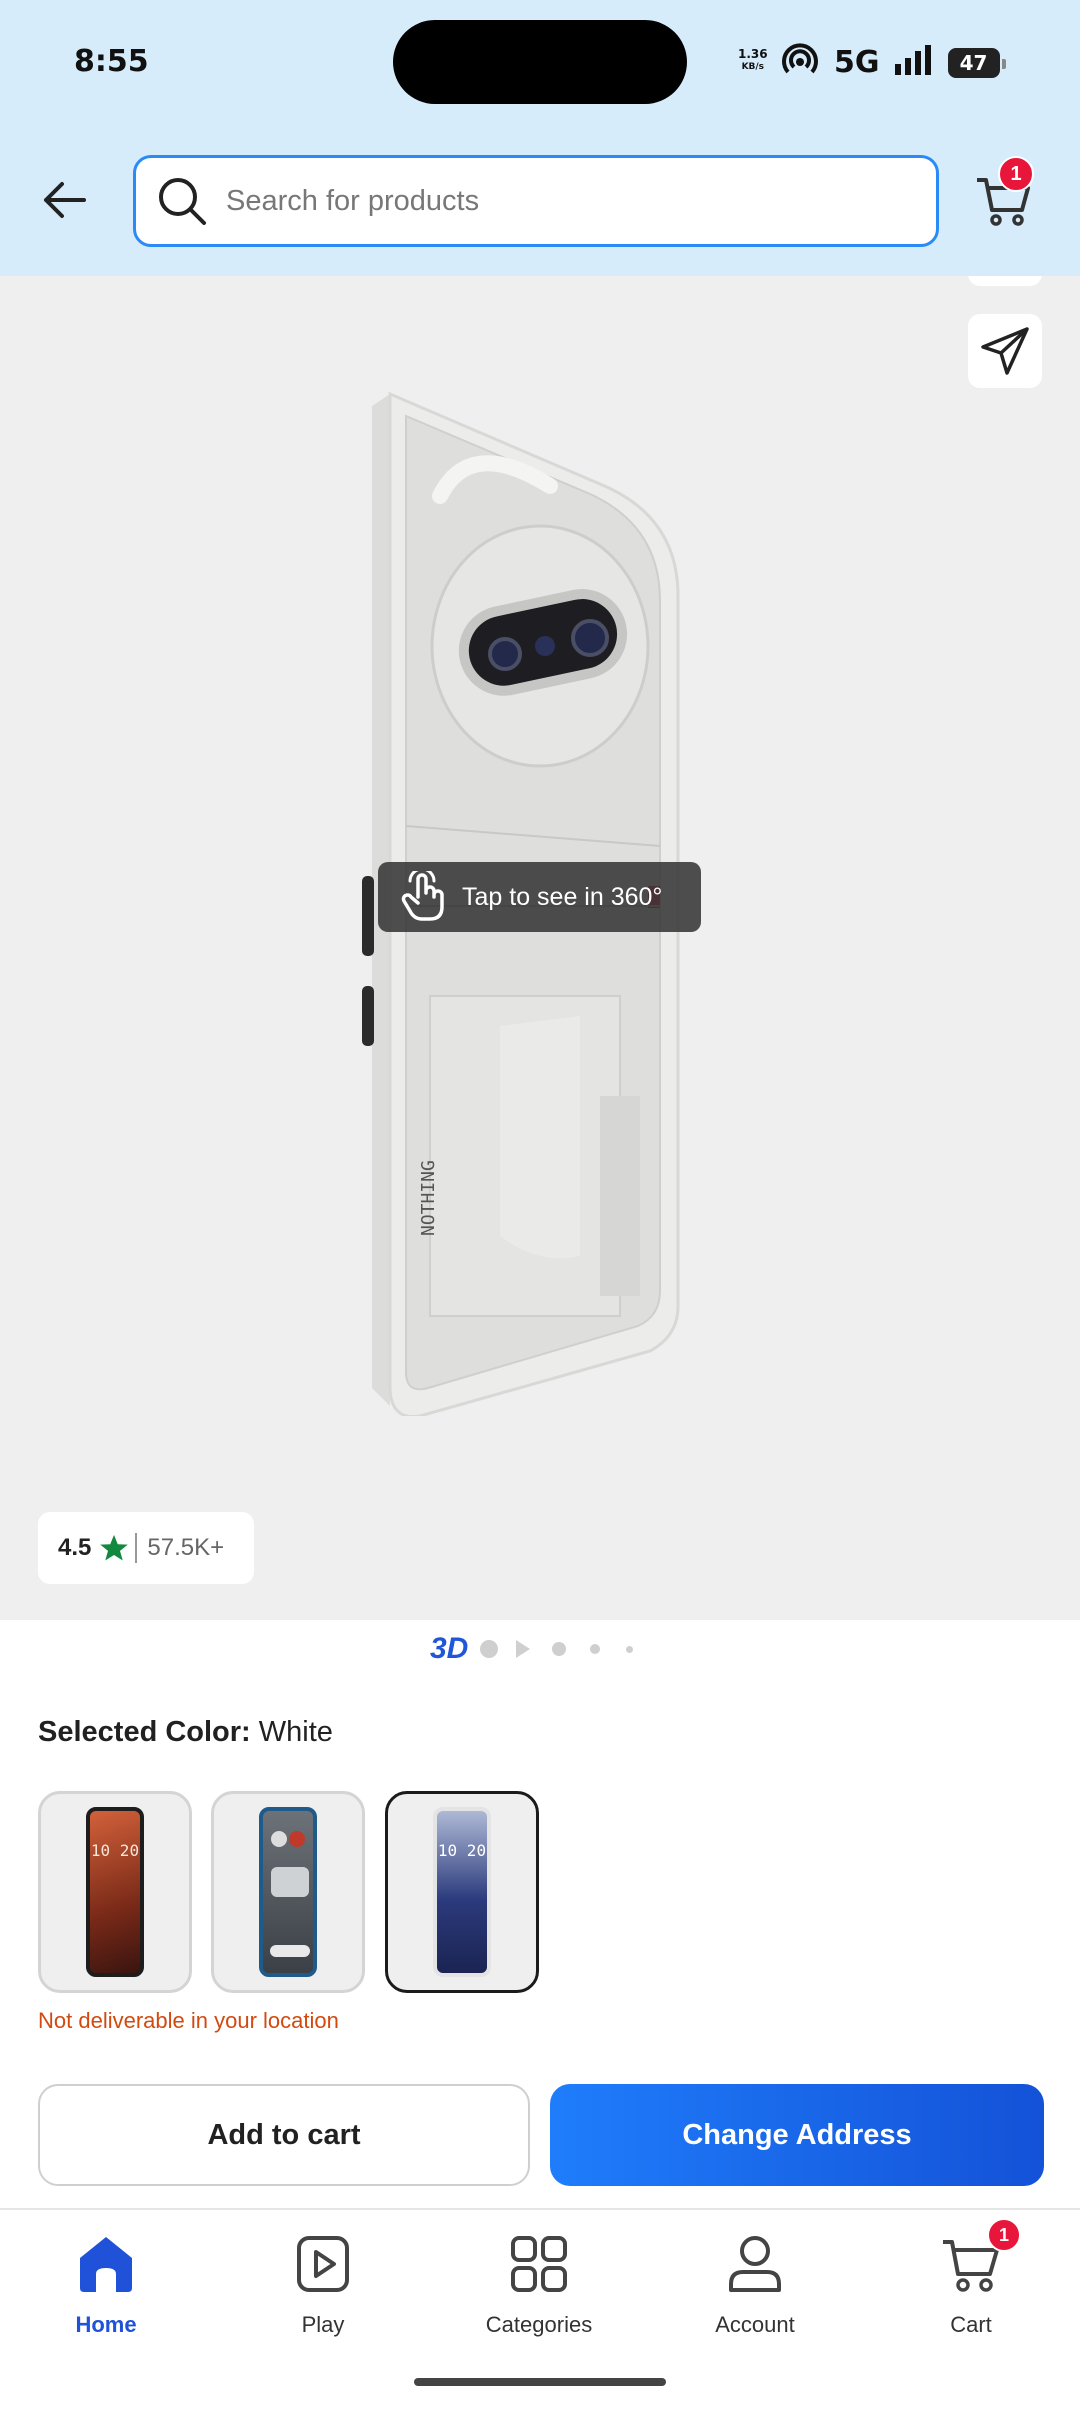 This screenshot has height=2412, width=1080. I want to click on dock-bar, so click(290, 1951).